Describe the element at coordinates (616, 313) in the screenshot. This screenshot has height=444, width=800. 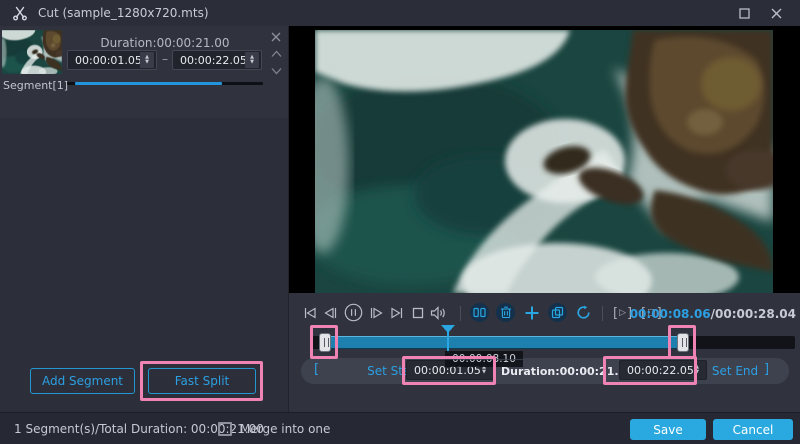
I see `bracket-open-glyph: [` at that location.